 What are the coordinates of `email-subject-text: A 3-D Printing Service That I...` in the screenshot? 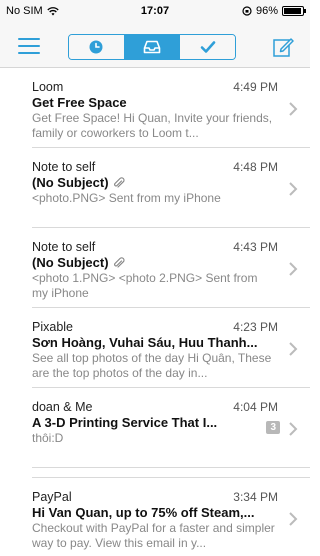 It's located at (125, 422).